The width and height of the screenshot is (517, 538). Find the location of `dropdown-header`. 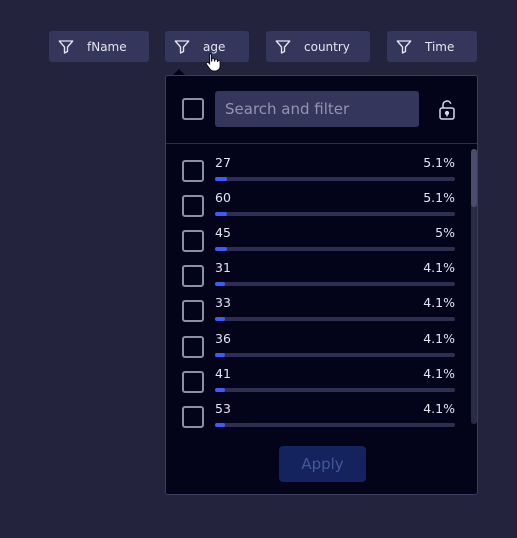

dropdown-header is located at coordinates (321, 110).